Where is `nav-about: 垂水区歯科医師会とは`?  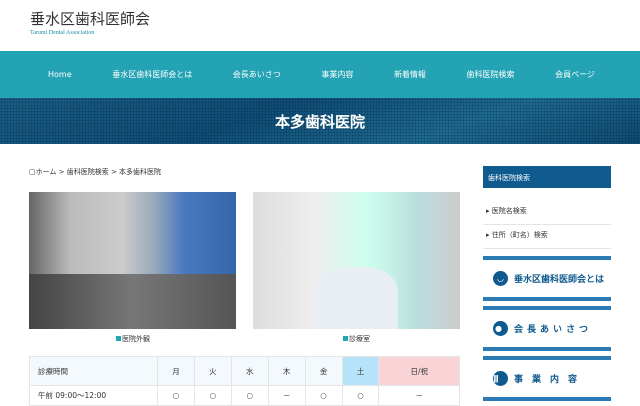 nav-about: 垂水区歯科医師会とは is located at coordinates (152, 74).